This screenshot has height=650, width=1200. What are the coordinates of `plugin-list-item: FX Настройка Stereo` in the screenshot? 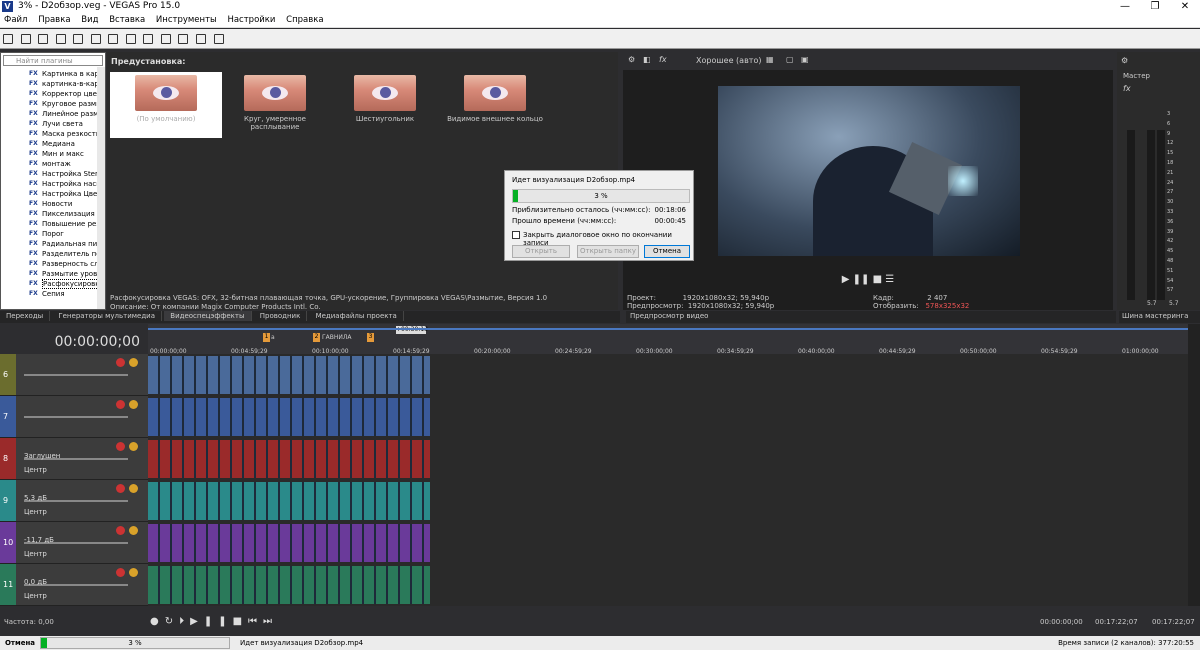 It's located at (50, 174).